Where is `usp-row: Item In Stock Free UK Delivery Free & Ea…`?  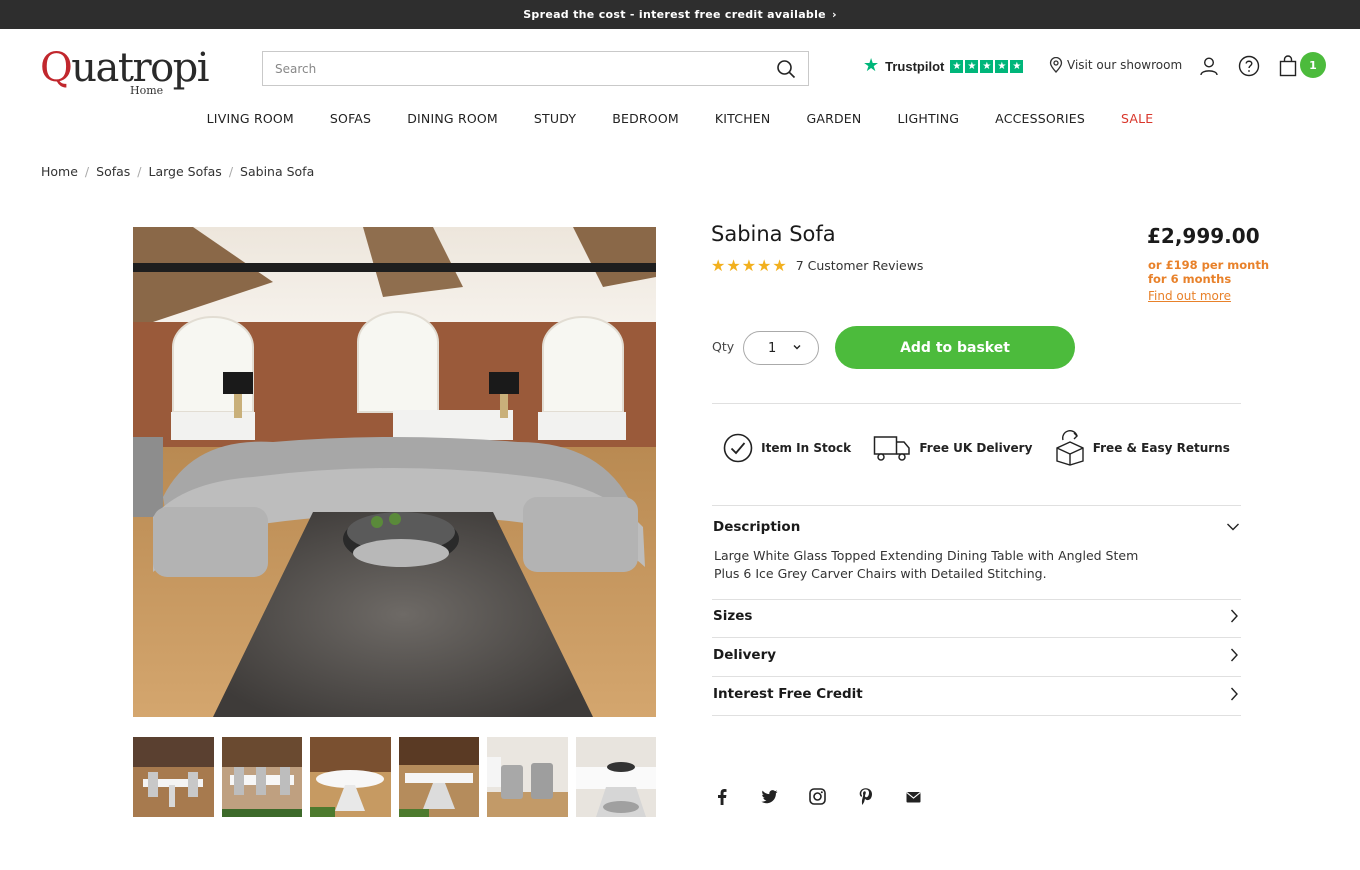 usp-row: Item In Stock Free UK Delivery Free & Ea… is located at coordinates (976, 448).